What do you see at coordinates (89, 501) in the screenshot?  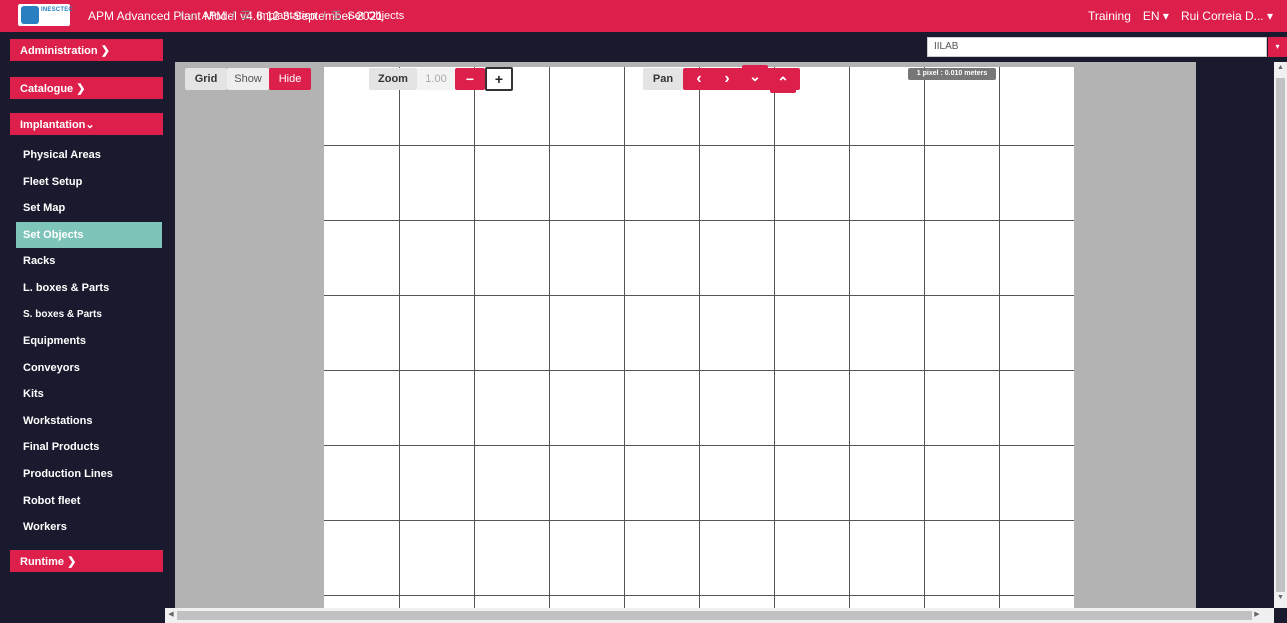 I see `sidebar-item-robot-fleet: Robot fleet` at bounding box center [89, 501].